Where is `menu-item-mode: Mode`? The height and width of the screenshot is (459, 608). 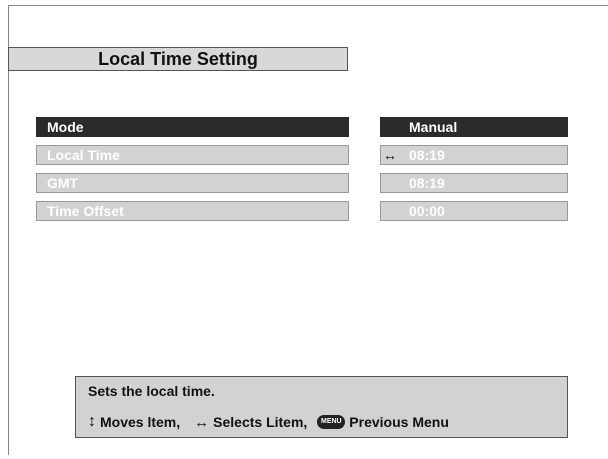 menu-item-mode: Mode is located at coordinates (192, 127).